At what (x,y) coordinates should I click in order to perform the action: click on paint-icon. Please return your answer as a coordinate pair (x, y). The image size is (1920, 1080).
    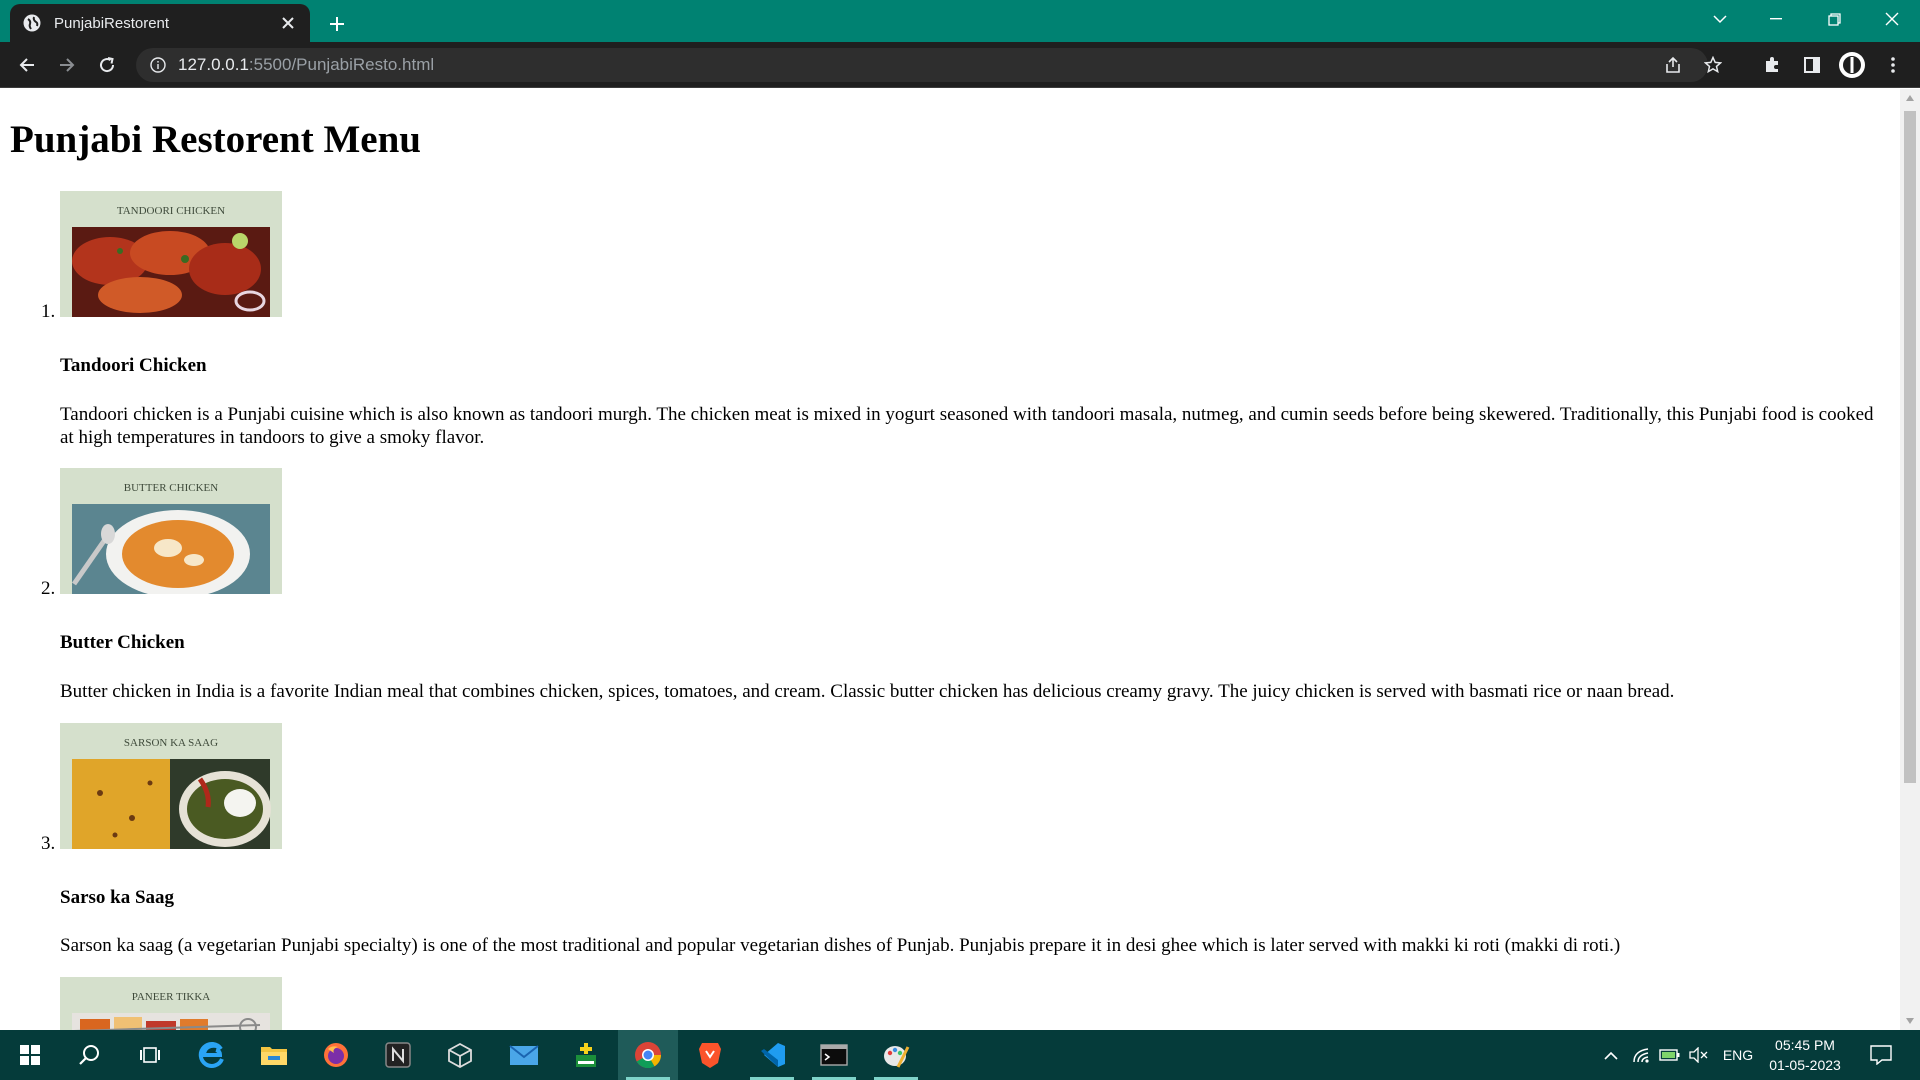
    Looking at the image, I should click on (896, 1055).